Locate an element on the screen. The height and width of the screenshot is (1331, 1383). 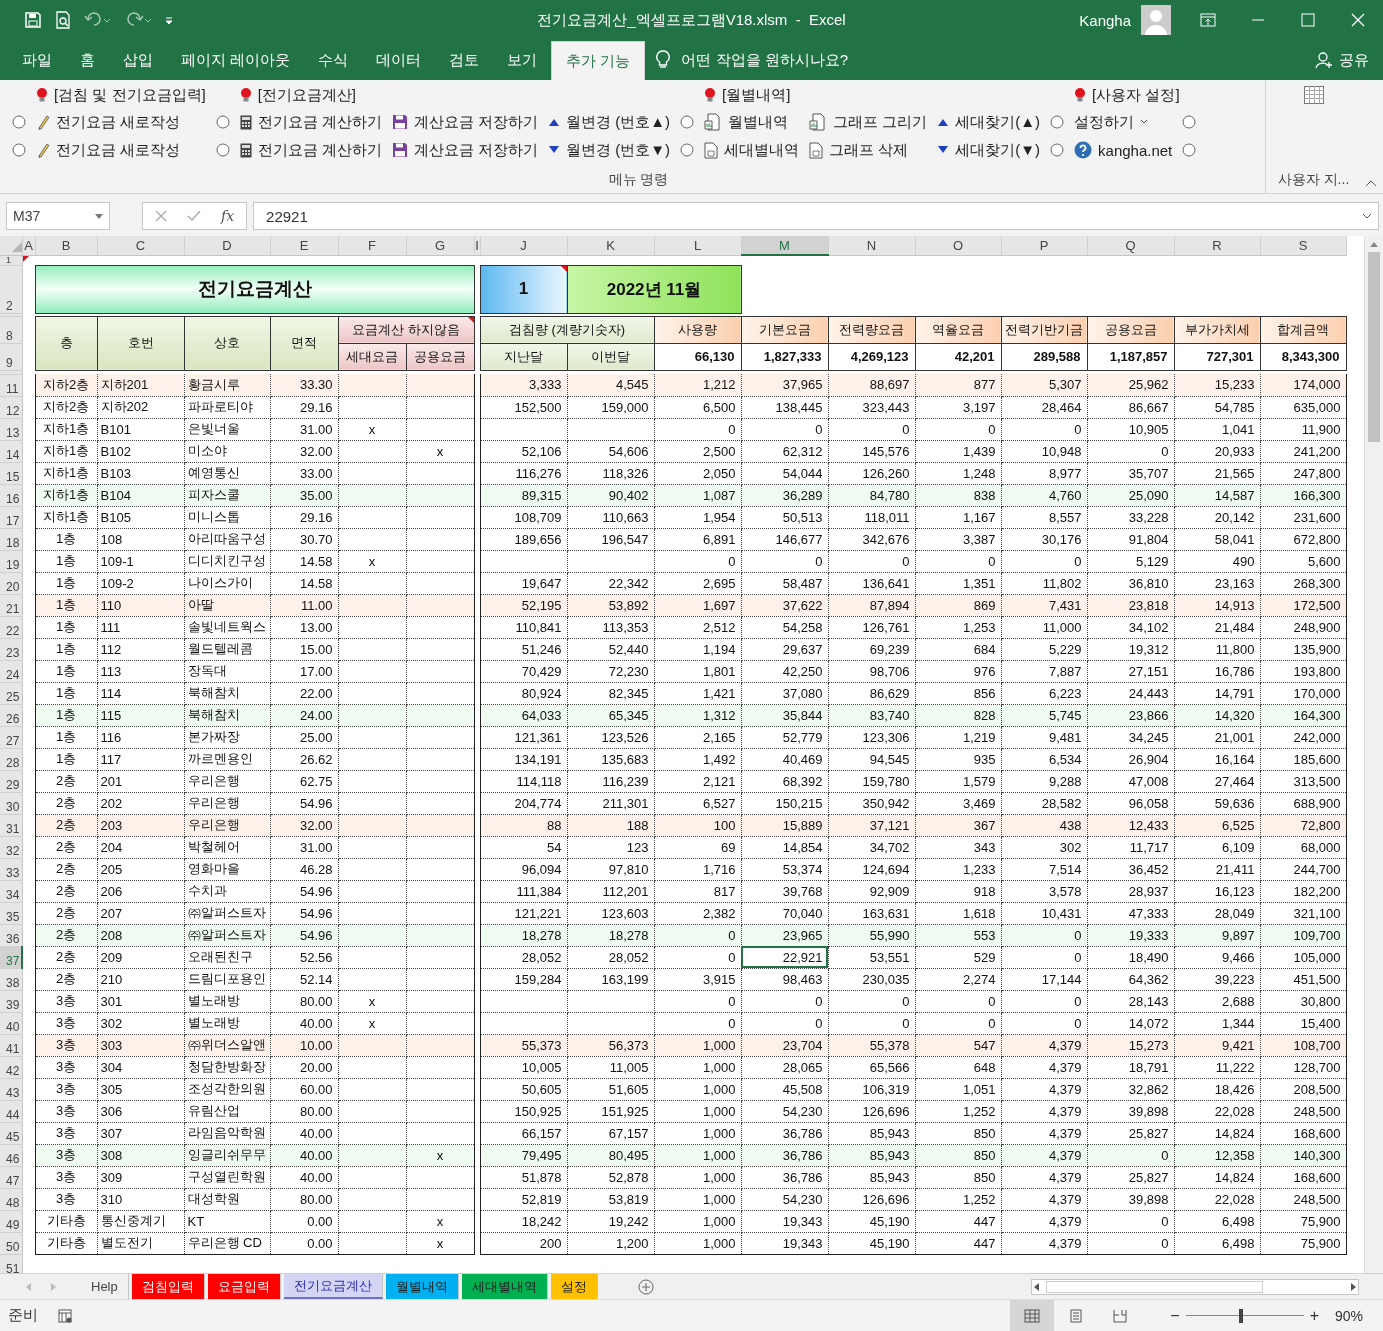
row-number: 18 is located at coordinates (11, 539).